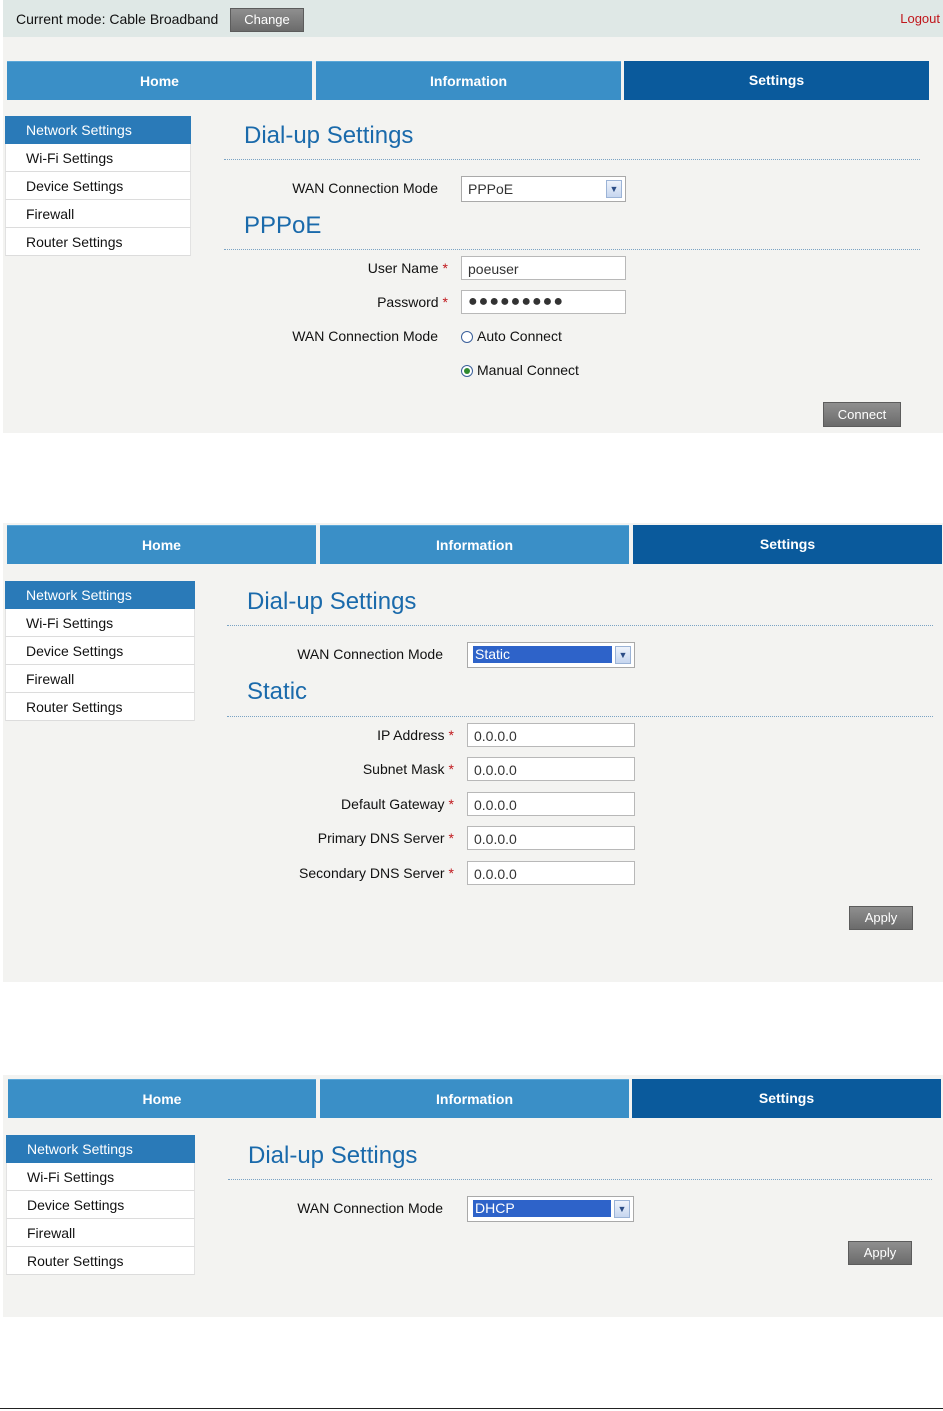  I want to click on default-gateway-label: Default Gateway *, so click(397, 804).